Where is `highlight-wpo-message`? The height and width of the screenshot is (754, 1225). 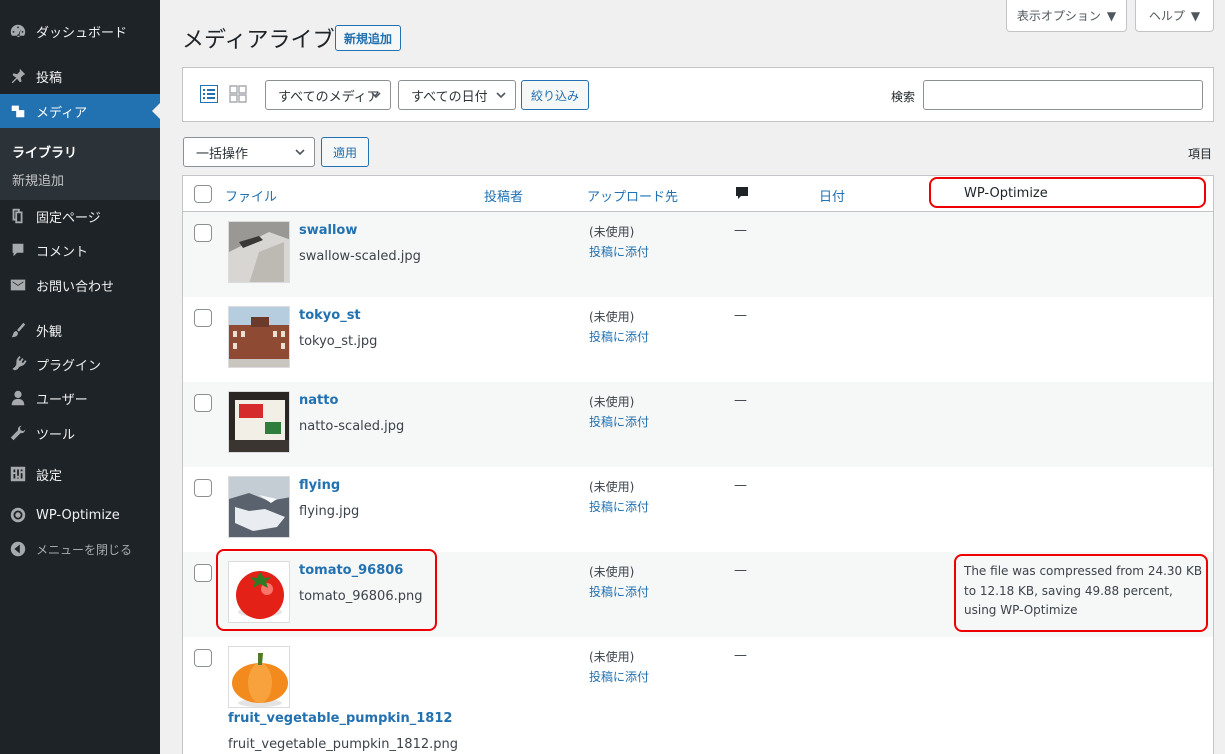 highlight-wpo-message is located at coordinates (1081, 593).